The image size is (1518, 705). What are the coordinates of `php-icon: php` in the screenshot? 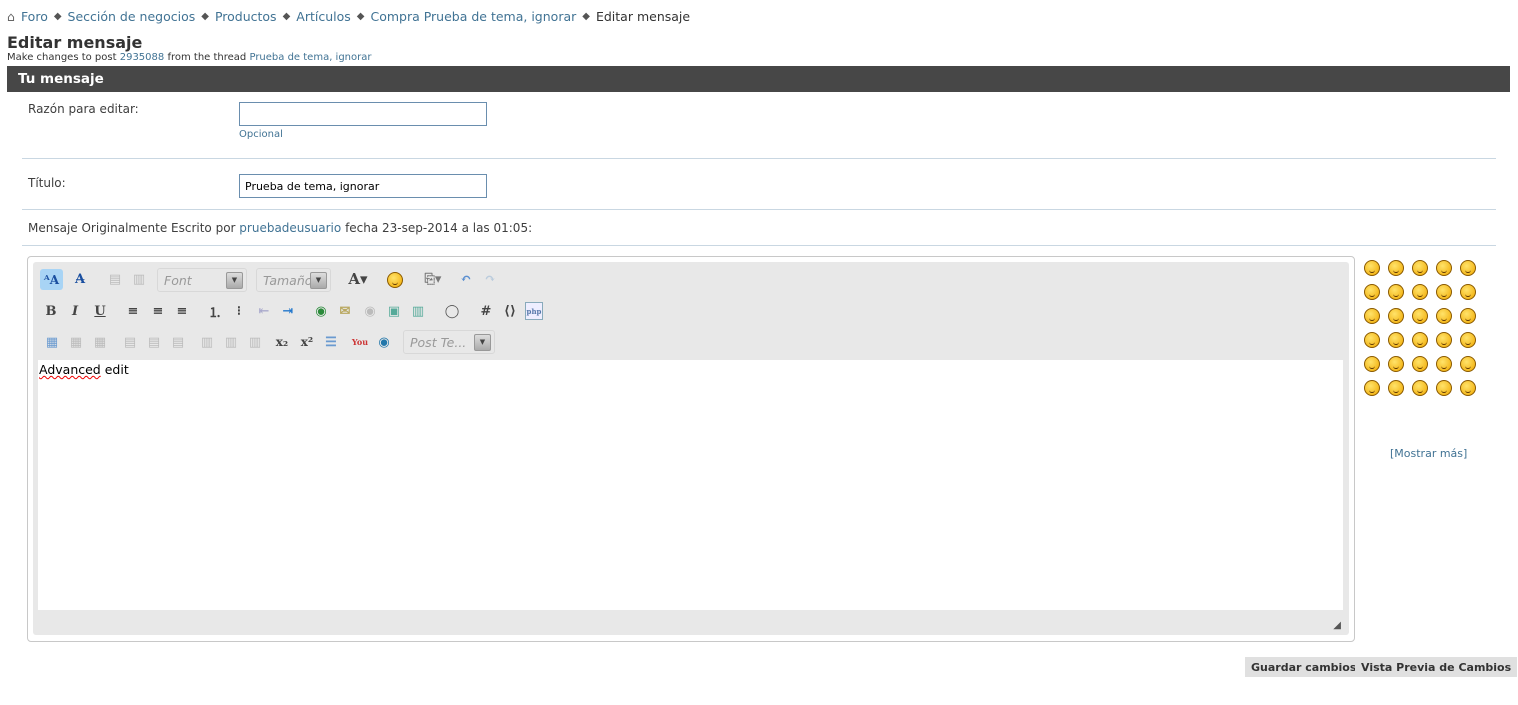 It's located at (534, 311).